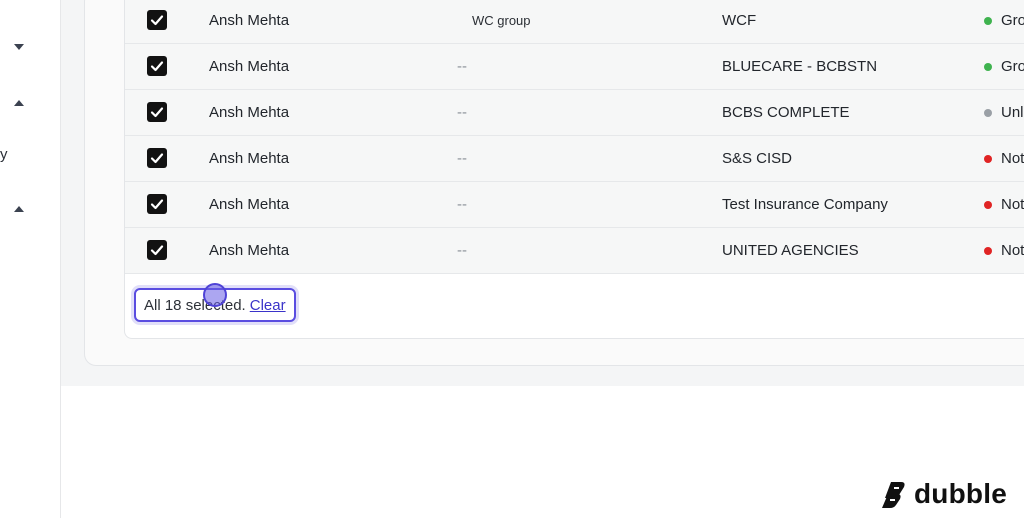  Describe the element at coordinates (574, 113) in the screenshot. I see `table-row: Ansh Mehta -- BCBS COMPLETE Unl` at that location.